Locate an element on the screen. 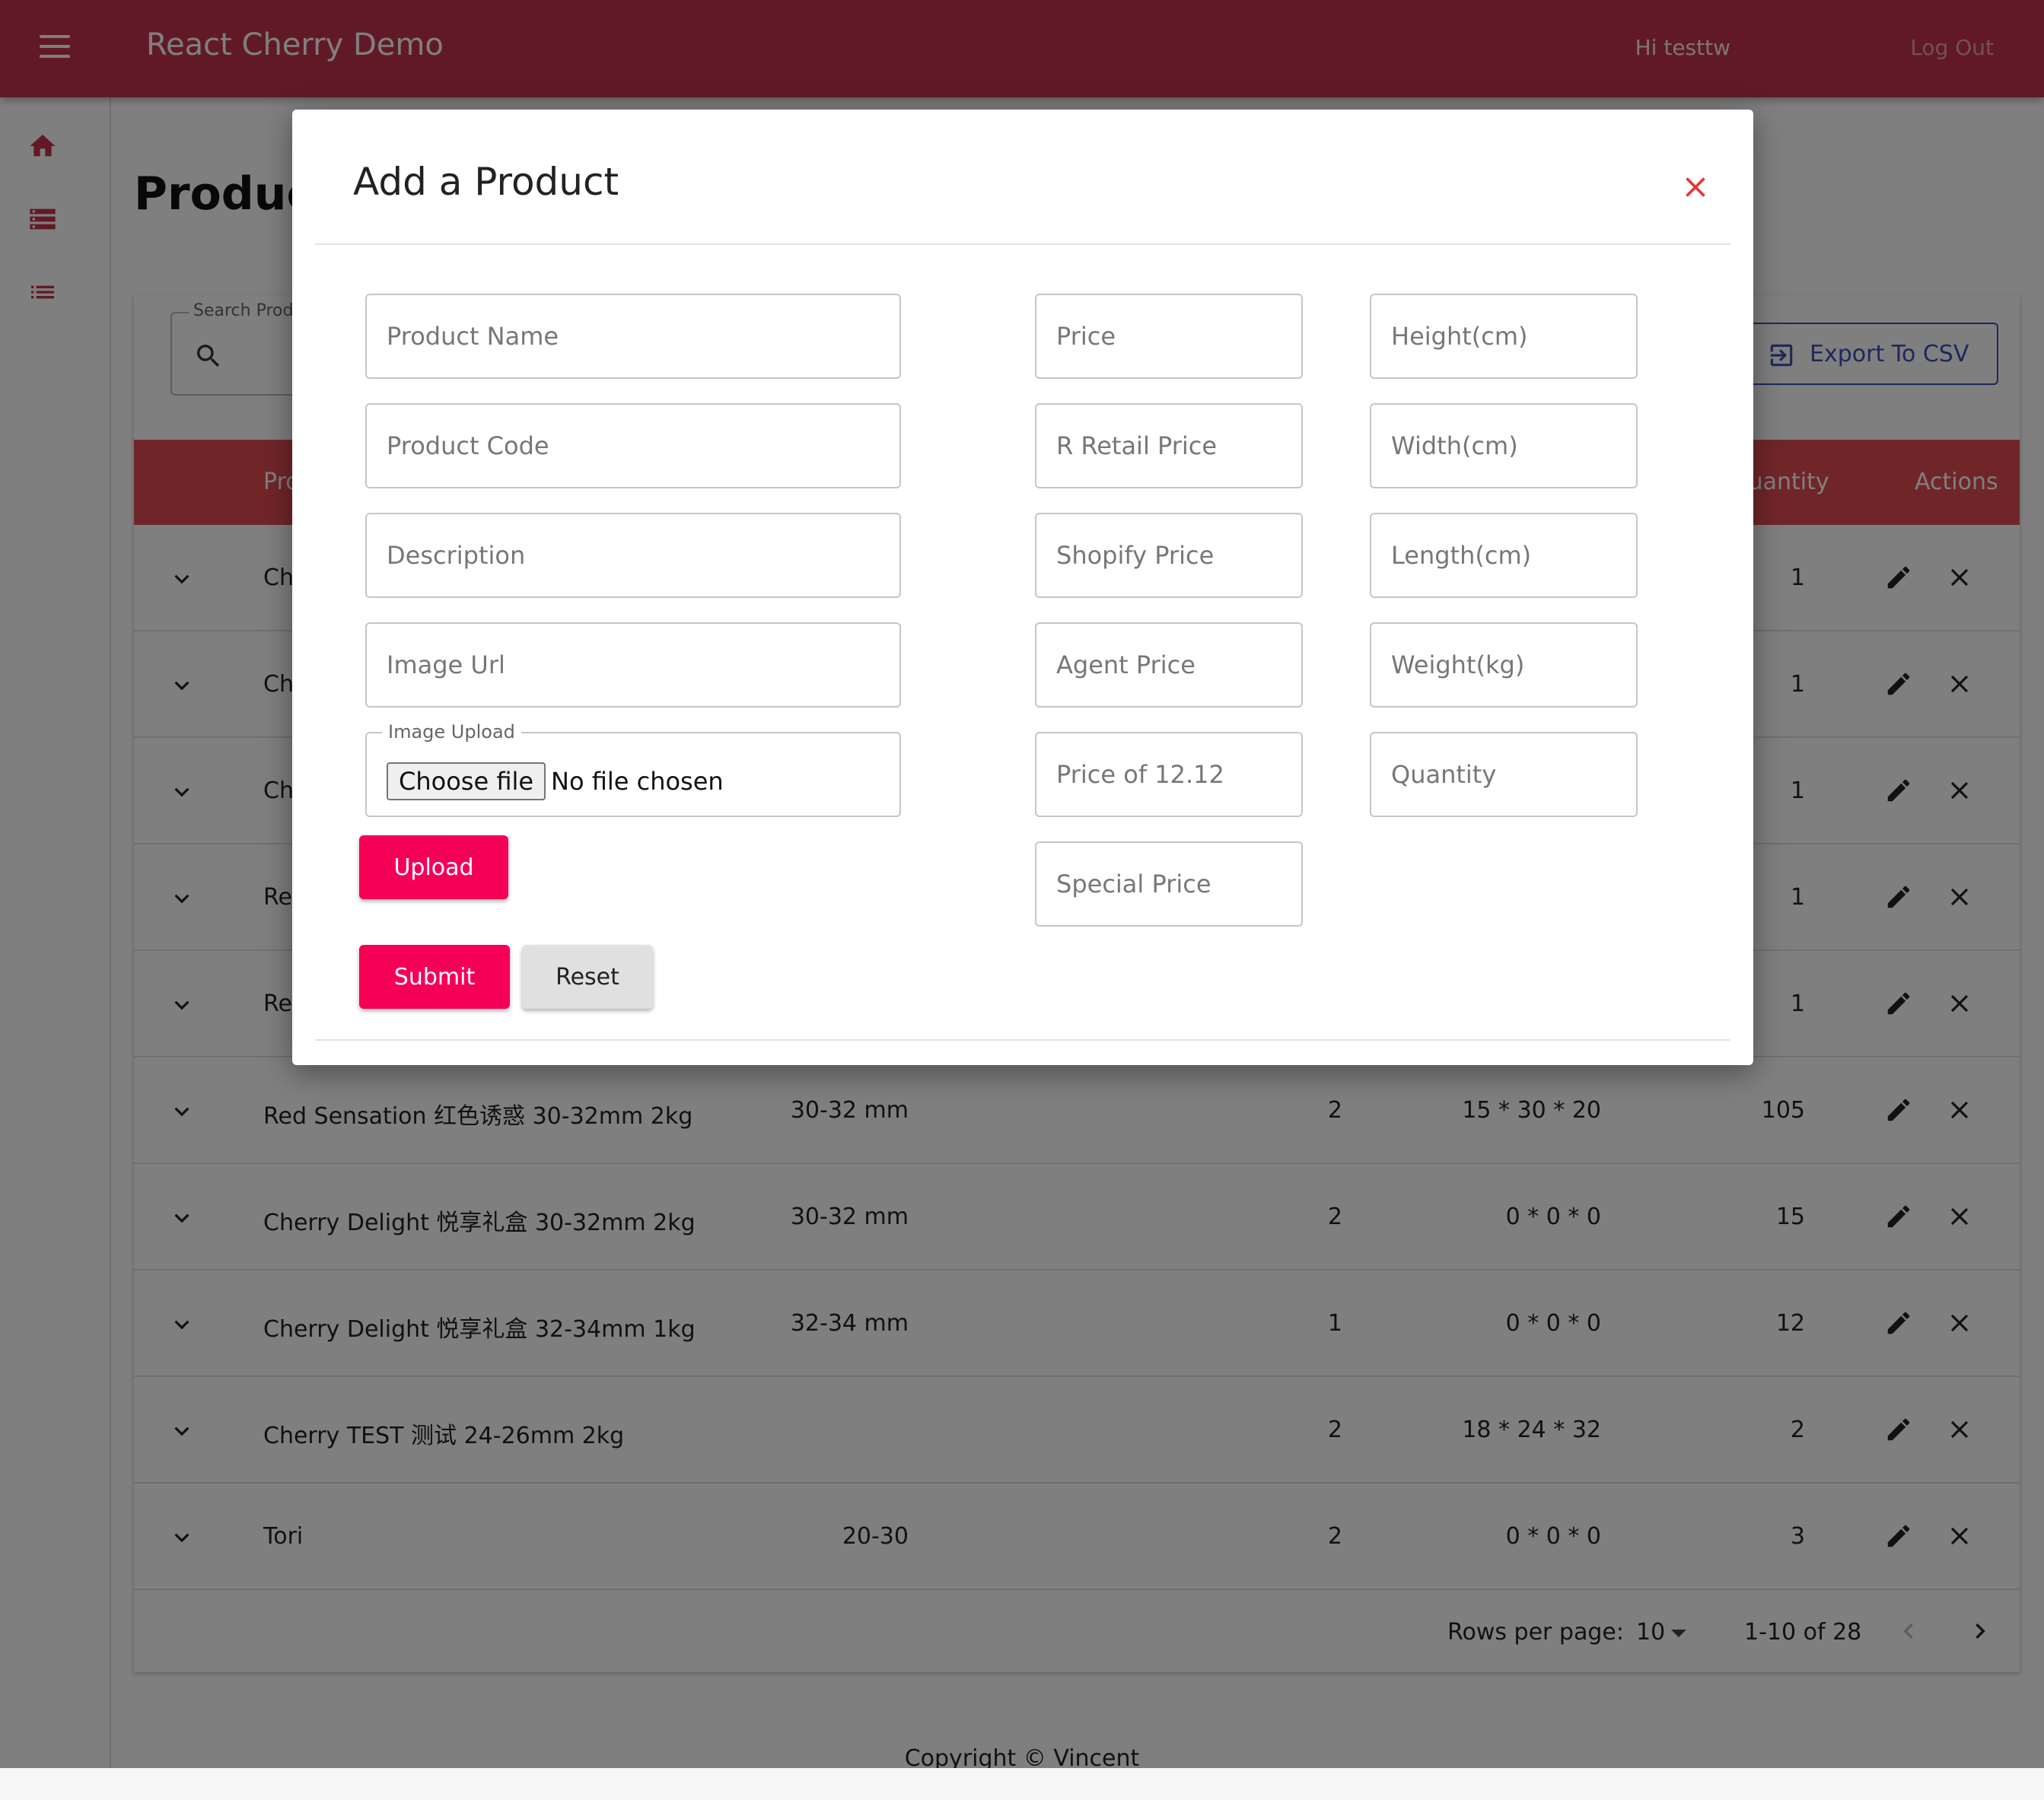 This screenshot has height=1800, width=2044. r-retail-price-field is located at coordinates (1169, 446).